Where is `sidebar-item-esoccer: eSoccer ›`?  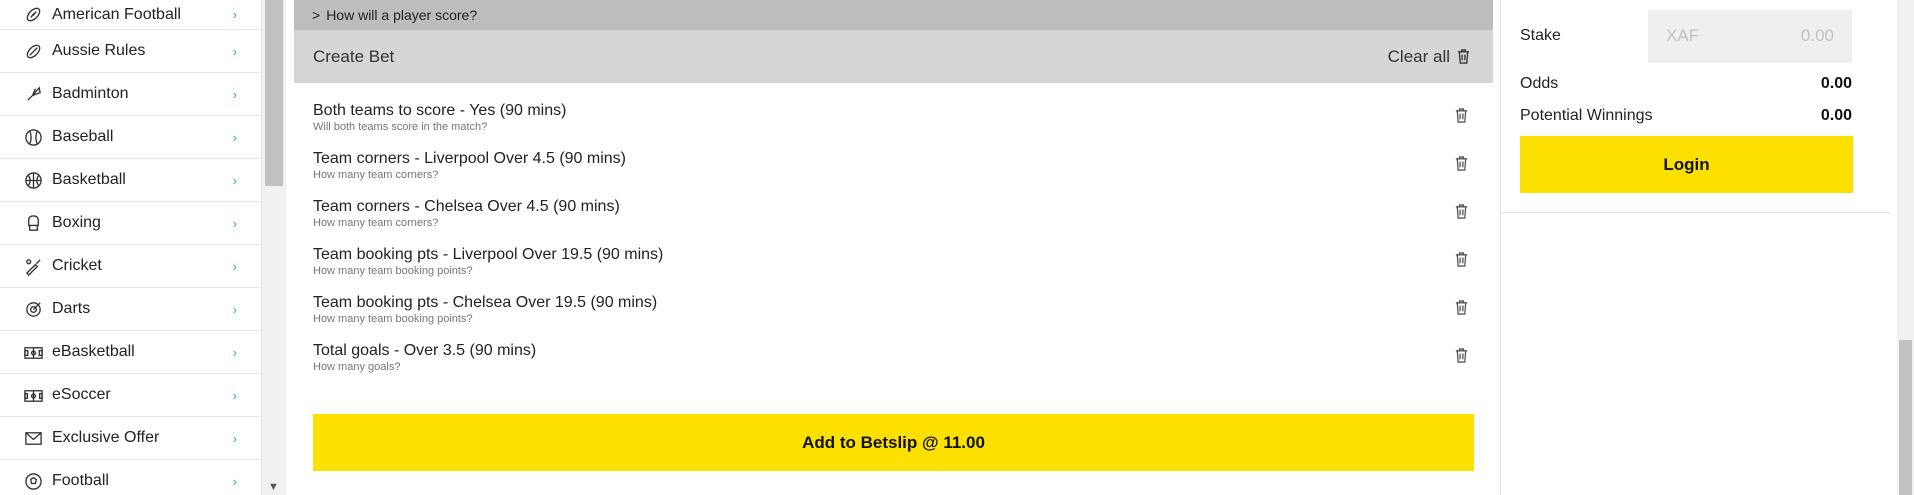
sidebar-item-esoccer: eSoccer › is located at coordinates (130, 395).